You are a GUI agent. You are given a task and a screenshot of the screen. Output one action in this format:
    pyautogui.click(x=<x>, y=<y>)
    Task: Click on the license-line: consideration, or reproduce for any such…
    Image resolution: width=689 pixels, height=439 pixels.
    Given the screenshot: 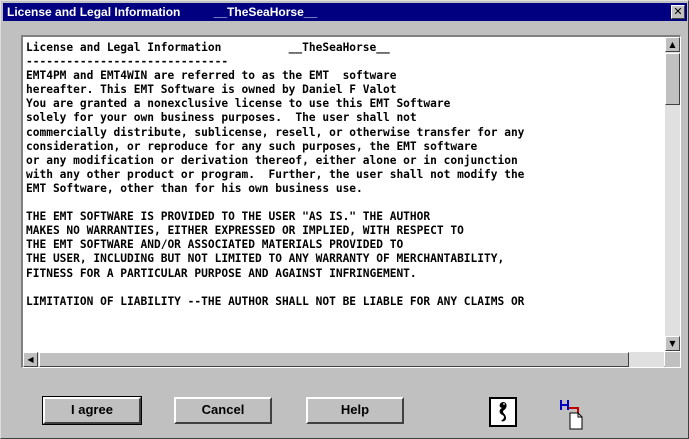 What is the action you would take?
    pyautogui.click(x=252, y=146)
    